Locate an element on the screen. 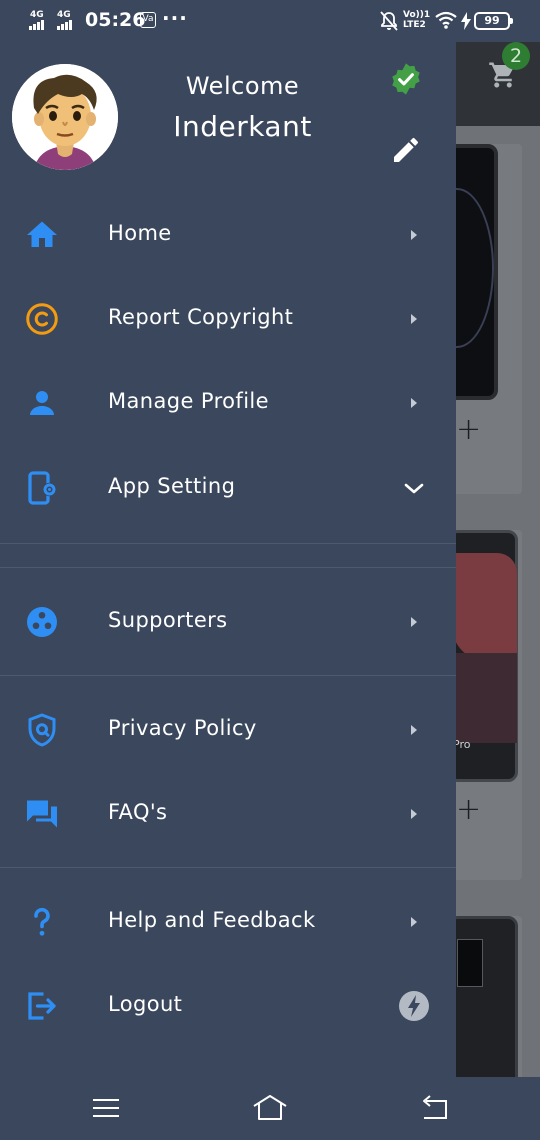 The width and height of the screenshot is (540, 1140). username: Inderkant is located at coordinates (242, 126).